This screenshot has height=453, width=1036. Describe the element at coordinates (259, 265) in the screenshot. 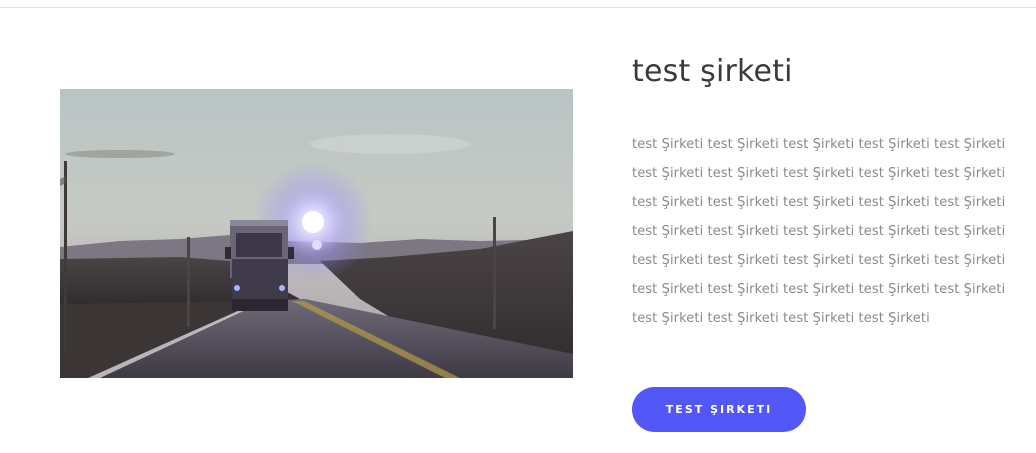

I see `truck` at that location.